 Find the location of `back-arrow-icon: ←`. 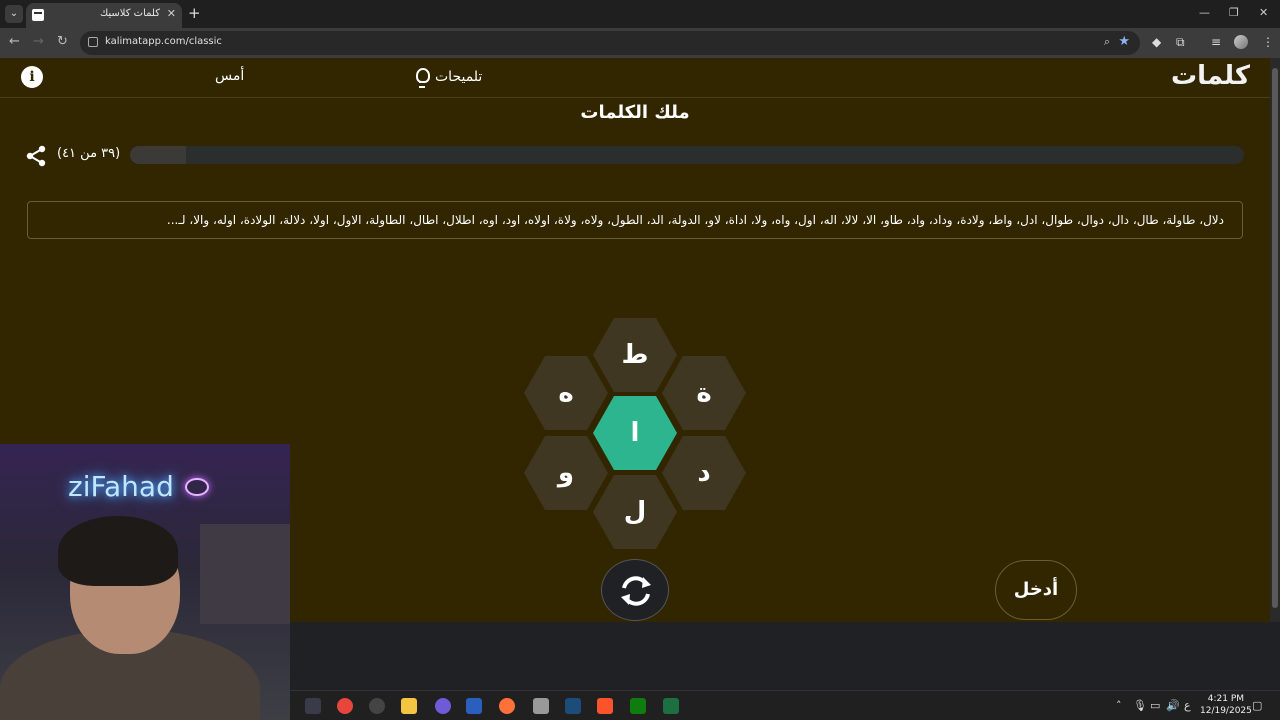

back-arrow-icon: ← is located at coordinates (14, 41).